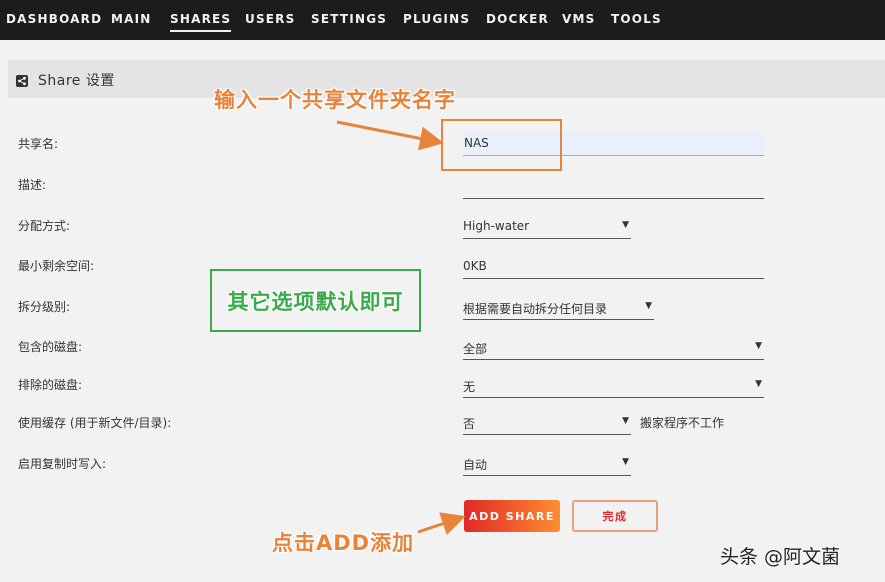  Describe the element at coordinates (512, 516) in the screenshot. I see `add-share-button: ADD SHARE` at that location.